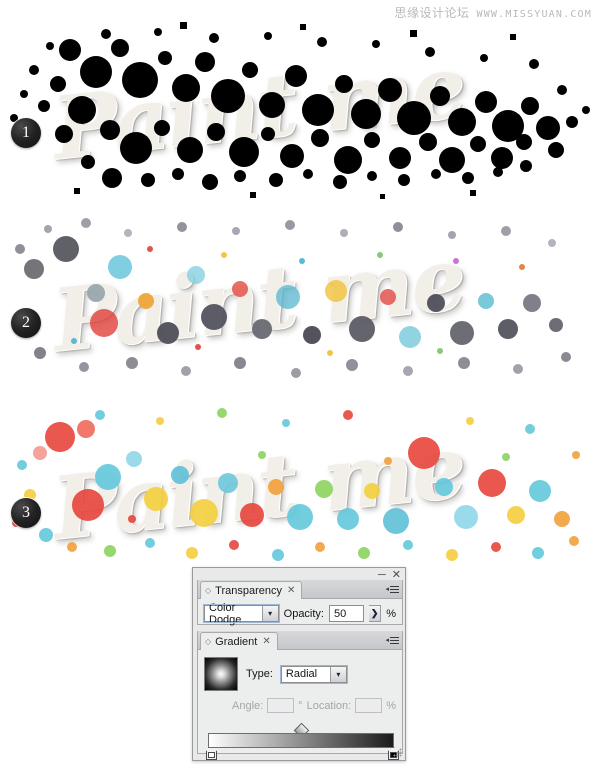  I want to click on gradient-angle-location-row: Angle: ° Location: %, so click(300, 705).